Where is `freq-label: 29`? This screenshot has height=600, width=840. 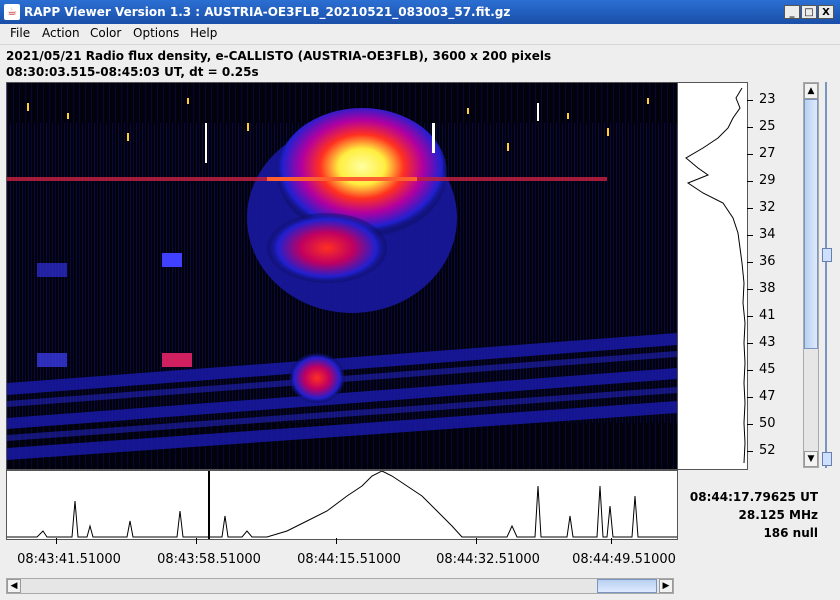
freq-label: 29 is located at coordinates (767, 180).